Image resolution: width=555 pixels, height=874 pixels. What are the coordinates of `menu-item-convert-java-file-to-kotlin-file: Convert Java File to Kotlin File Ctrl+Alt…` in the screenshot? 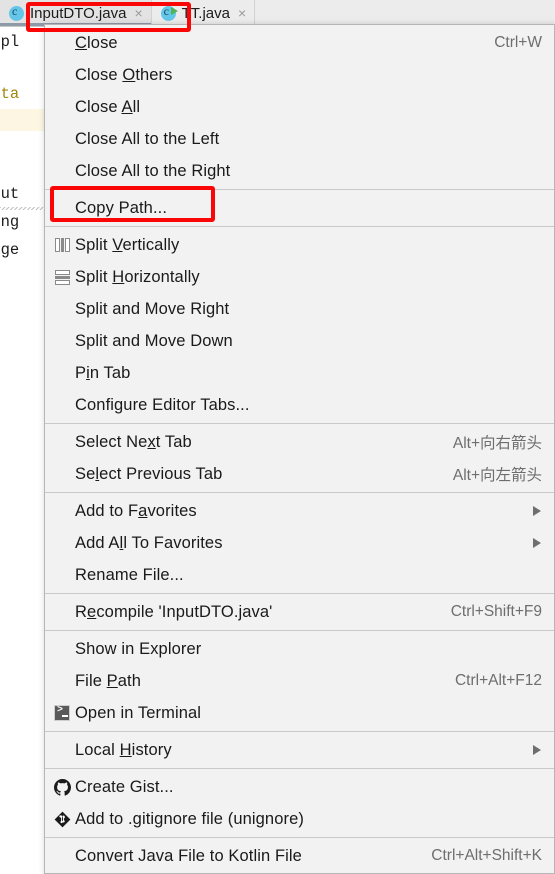 It's located at (299, 856).